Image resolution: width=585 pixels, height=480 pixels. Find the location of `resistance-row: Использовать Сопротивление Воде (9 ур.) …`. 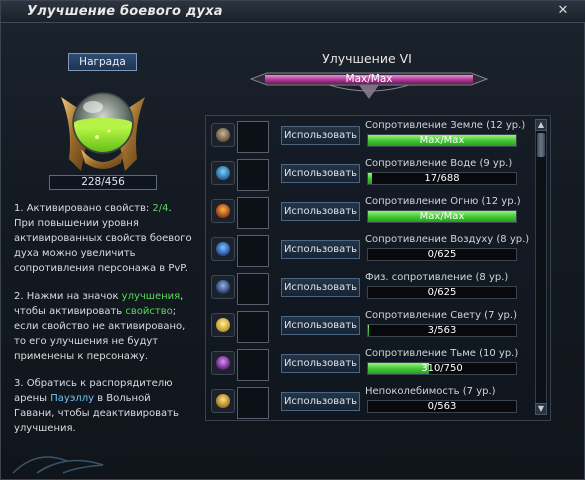

resistance-row: Использовать Сопротивление Воде (9 ур.) … is located at coordinates (367, 176).